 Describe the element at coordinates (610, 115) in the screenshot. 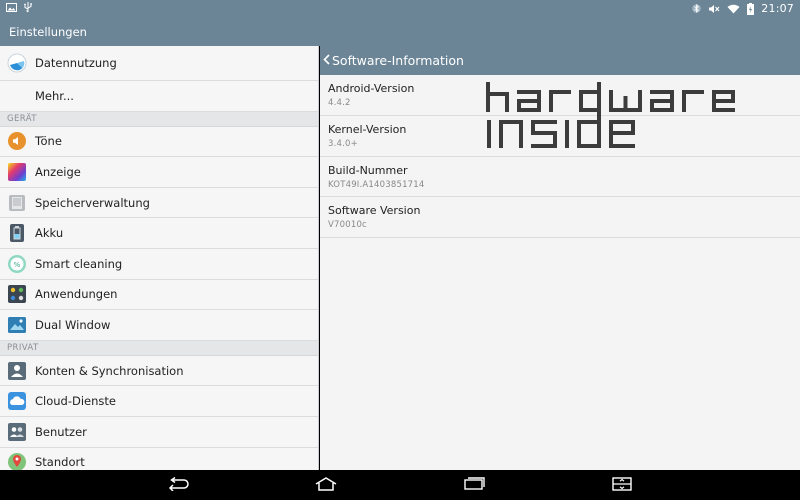

I see `hardware-inside-watermark-logo` at that location.